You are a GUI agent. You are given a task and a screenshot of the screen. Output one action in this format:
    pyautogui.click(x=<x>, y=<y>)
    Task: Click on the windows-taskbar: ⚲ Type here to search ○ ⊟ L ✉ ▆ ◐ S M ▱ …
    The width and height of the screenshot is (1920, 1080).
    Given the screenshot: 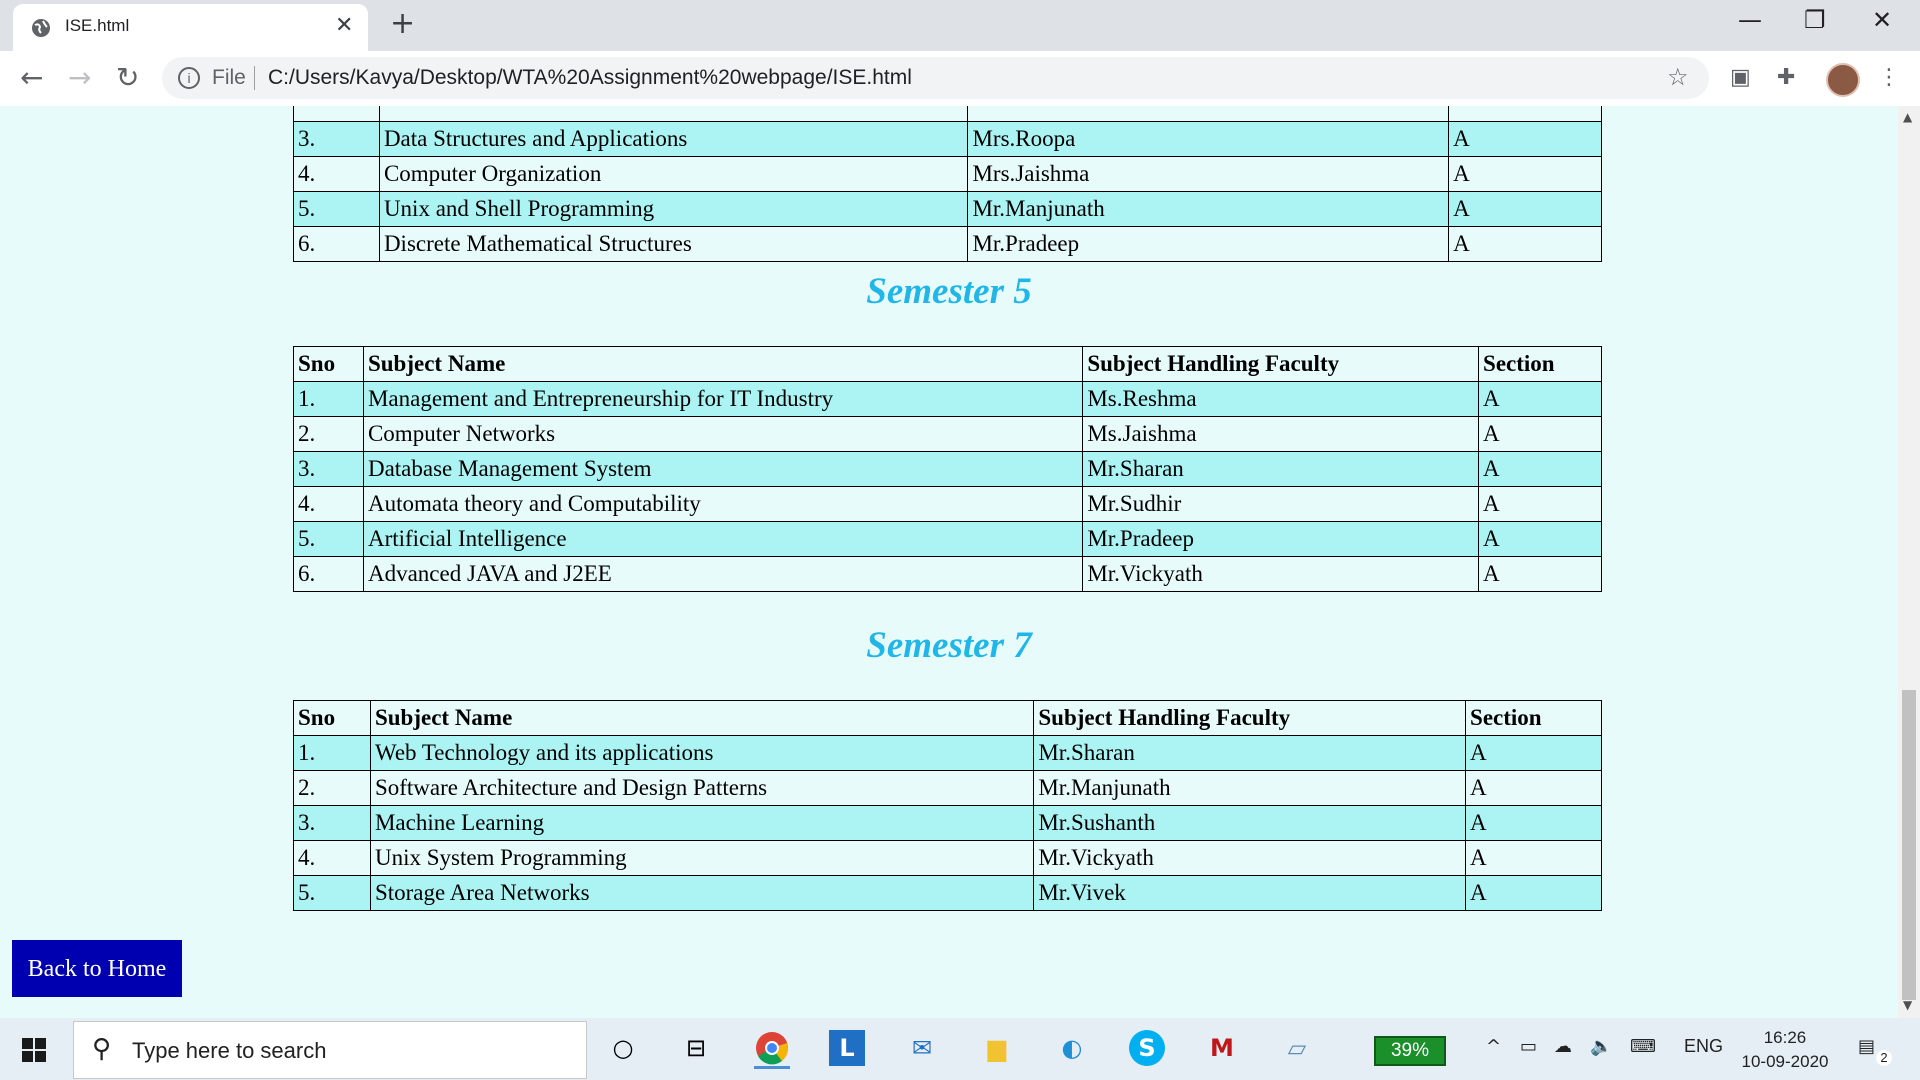 What is the action you would take?
    pyautogui.click(x=960, y=1049)
    